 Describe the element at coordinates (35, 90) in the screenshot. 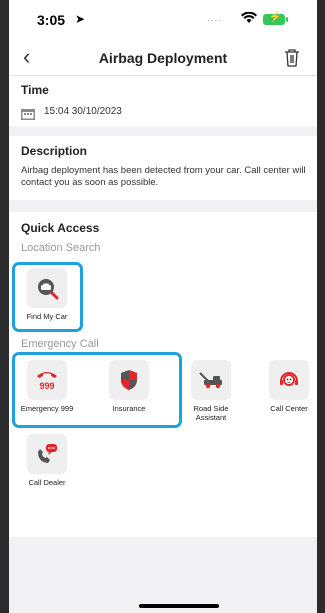

I see `time-title: Time` at that location.